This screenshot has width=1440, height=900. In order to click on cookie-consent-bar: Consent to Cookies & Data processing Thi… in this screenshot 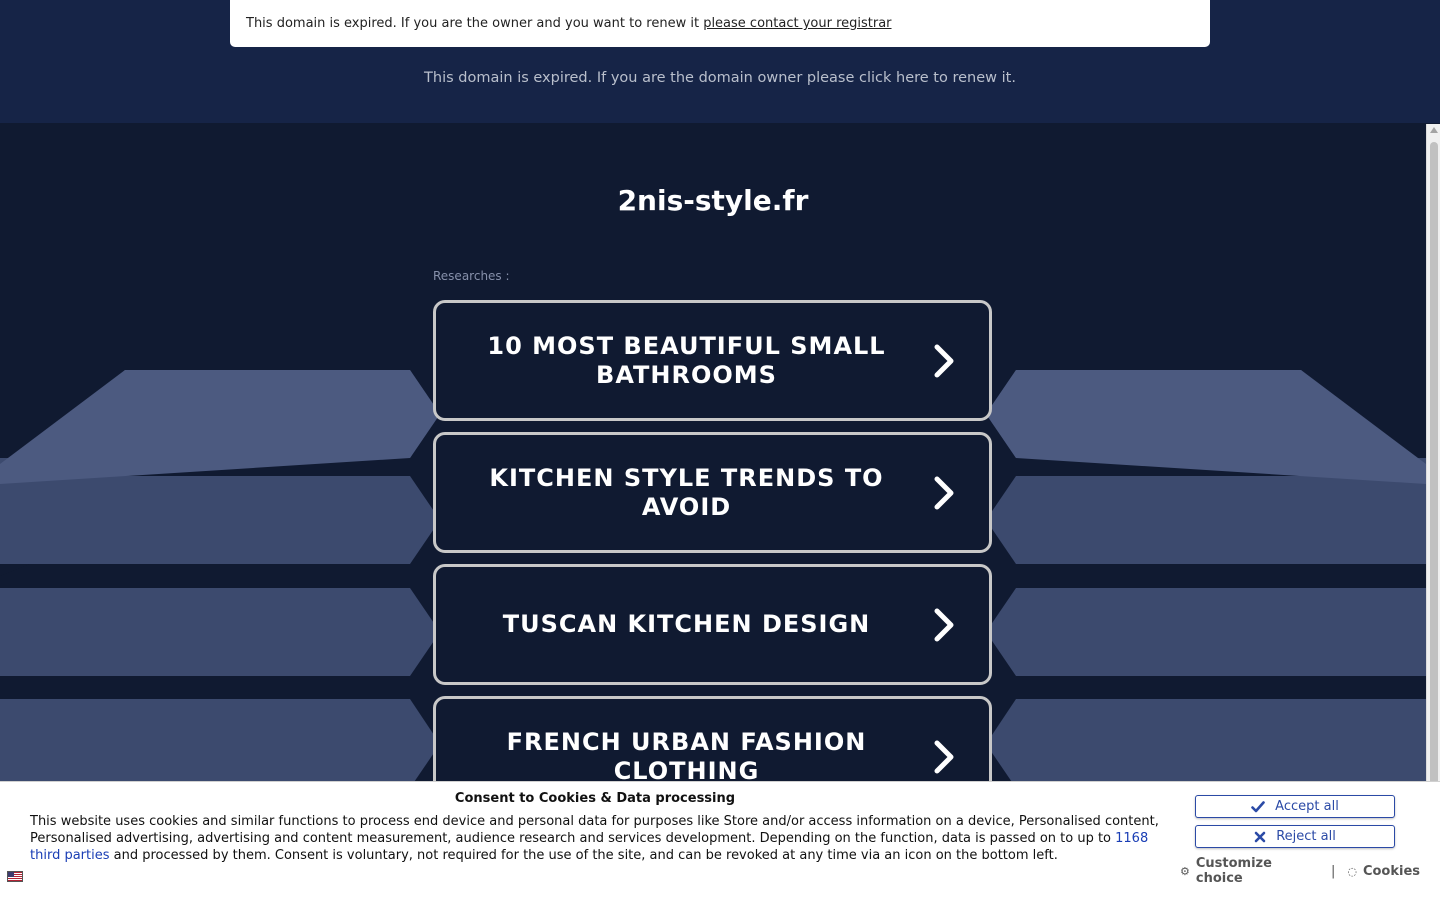, I will do `click(720, 840)`.